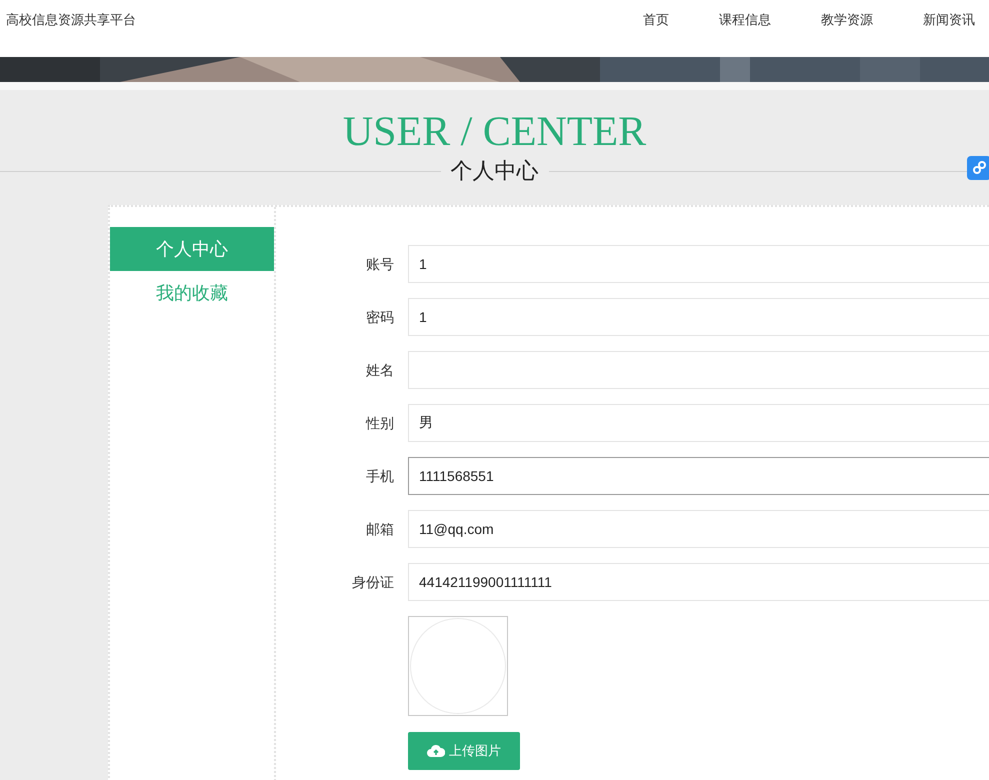  I want to click on field-label: 手机, so click(379, 476).